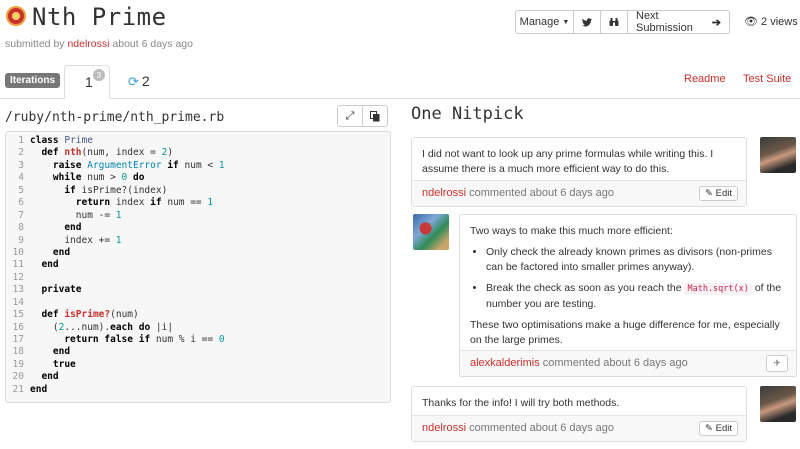  Describe the element at coordinates (566, 22) in the screenshot. I see `caret-down-icon: ▼` at that location.